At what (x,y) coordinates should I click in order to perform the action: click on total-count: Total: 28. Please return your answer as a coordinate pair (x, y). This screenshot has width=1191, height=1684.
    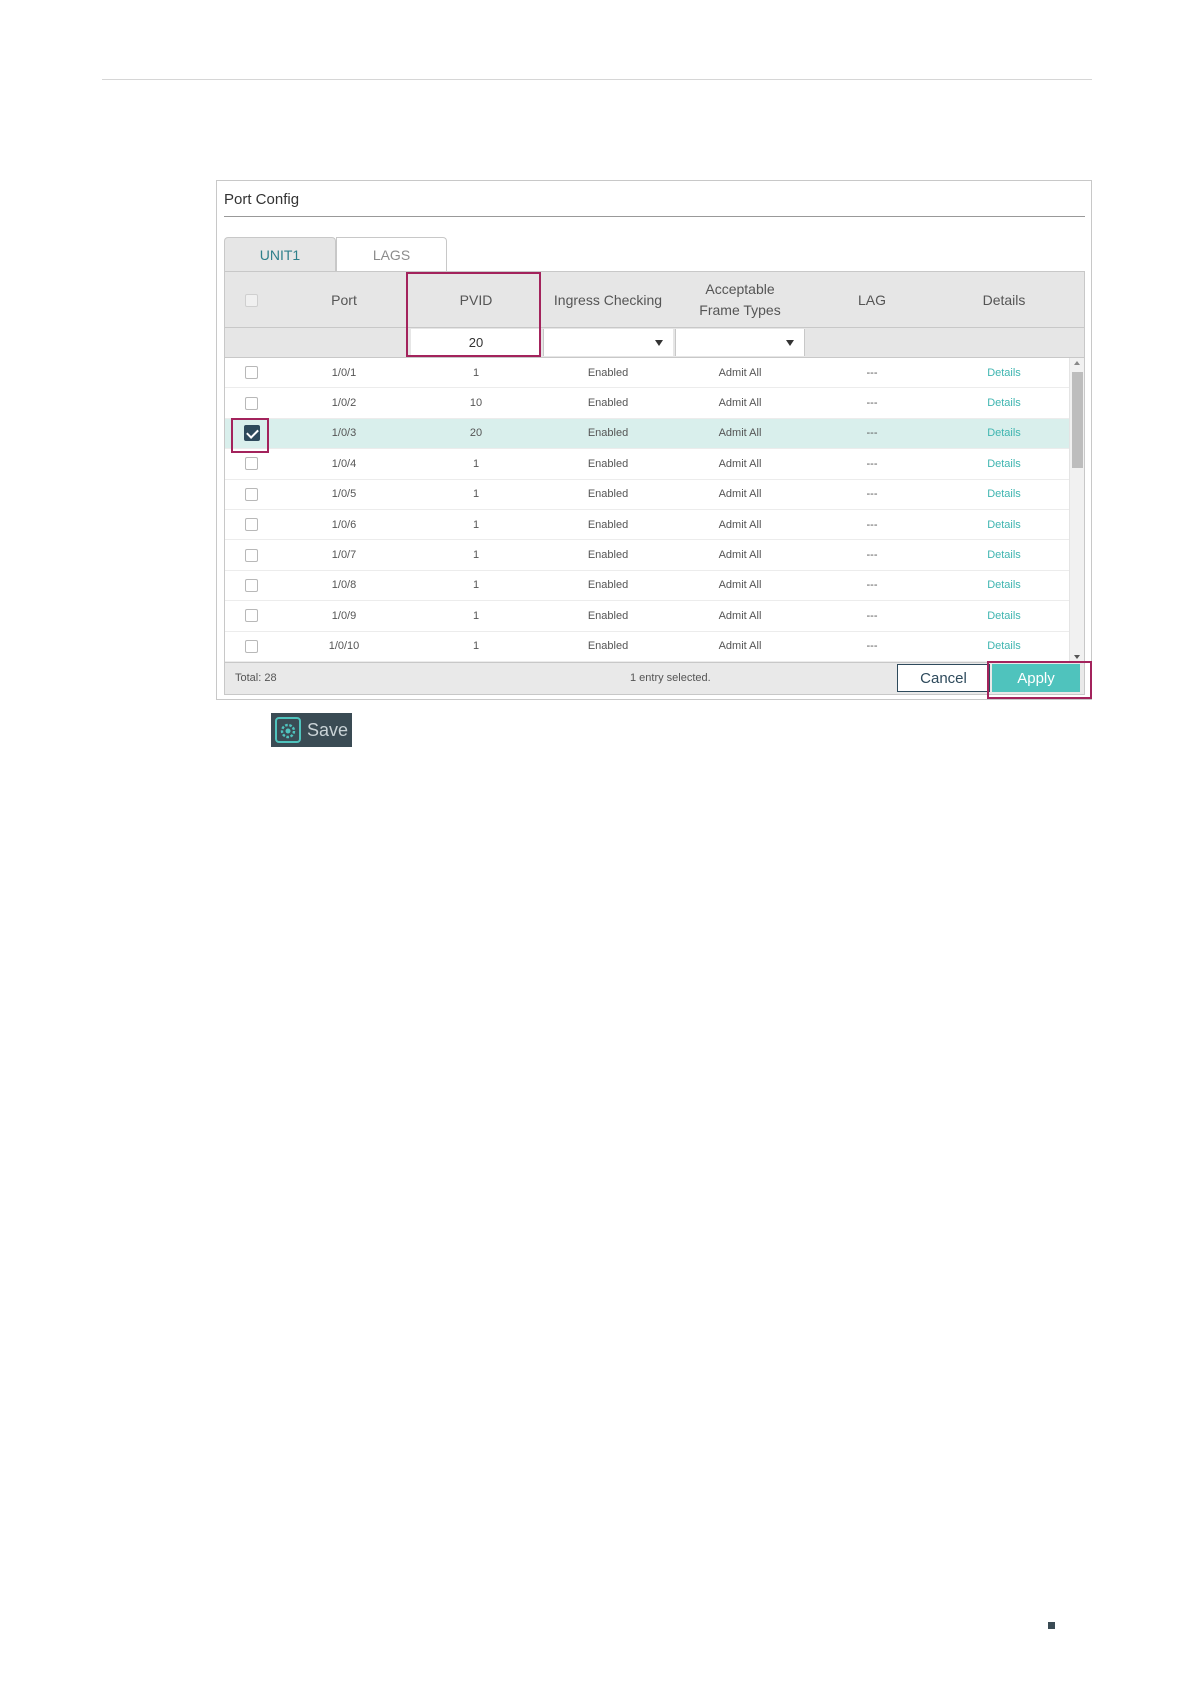
    Looking at the image, I should click on (256, 678).